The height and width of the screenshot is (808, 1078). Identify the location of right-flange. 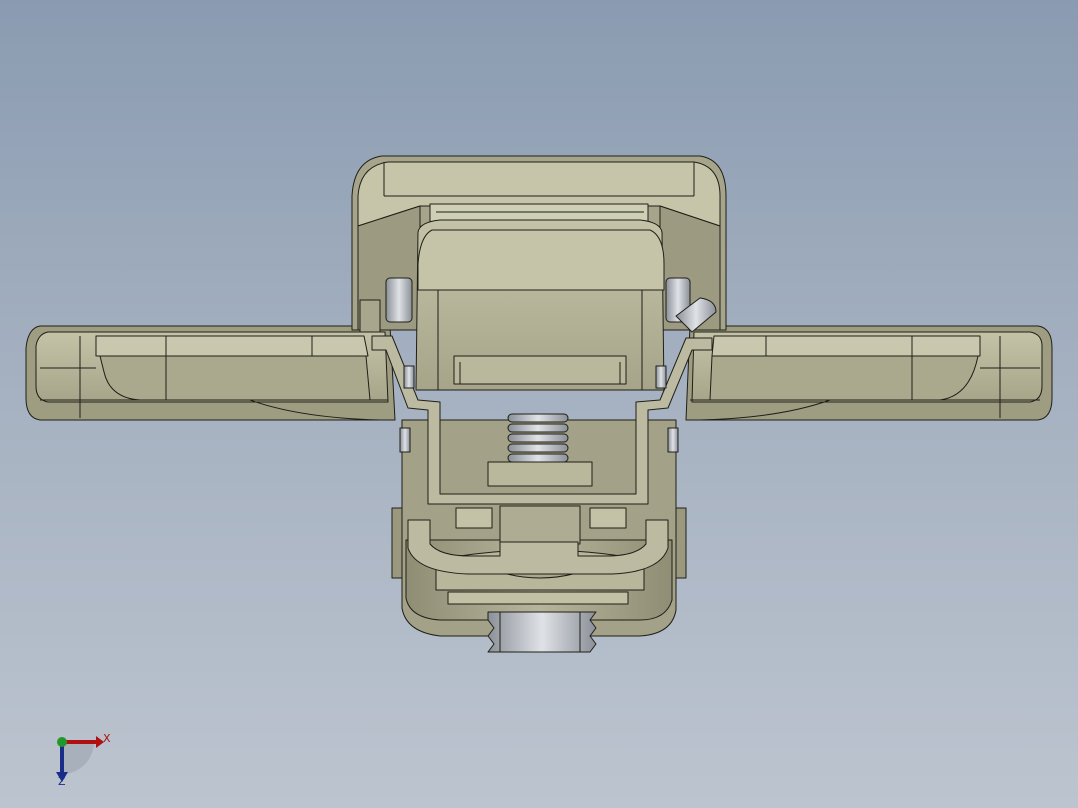
(869, 373).